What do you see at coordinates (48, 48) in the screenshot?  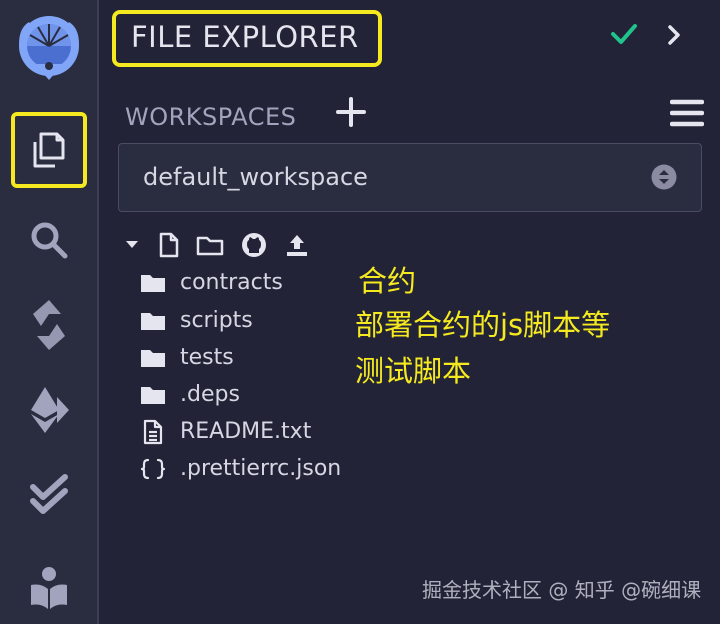 I see `remix-logo-icon` at bounding box center [48, 48].